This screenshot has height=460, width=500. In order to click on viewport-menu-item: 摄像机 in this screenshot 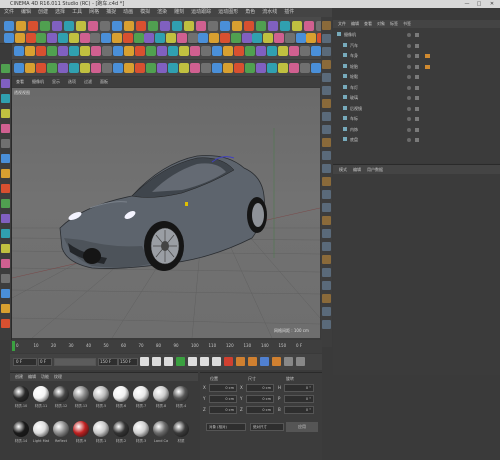, I will do `click(38, 81)`.